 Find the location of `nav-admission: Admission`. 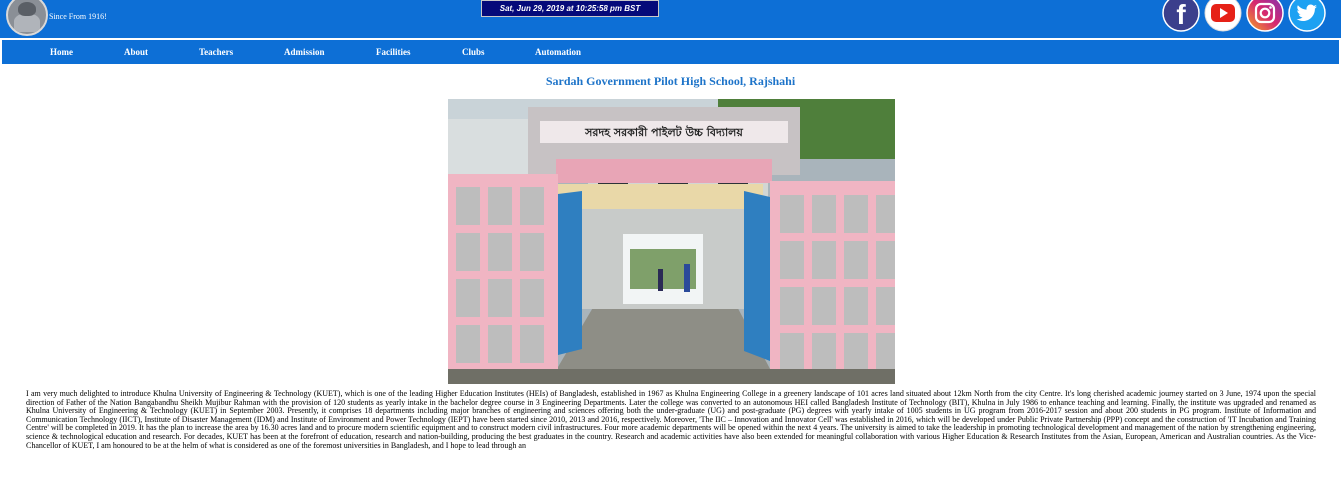

nav-admission: Admission is located at coordinates (304, 52).